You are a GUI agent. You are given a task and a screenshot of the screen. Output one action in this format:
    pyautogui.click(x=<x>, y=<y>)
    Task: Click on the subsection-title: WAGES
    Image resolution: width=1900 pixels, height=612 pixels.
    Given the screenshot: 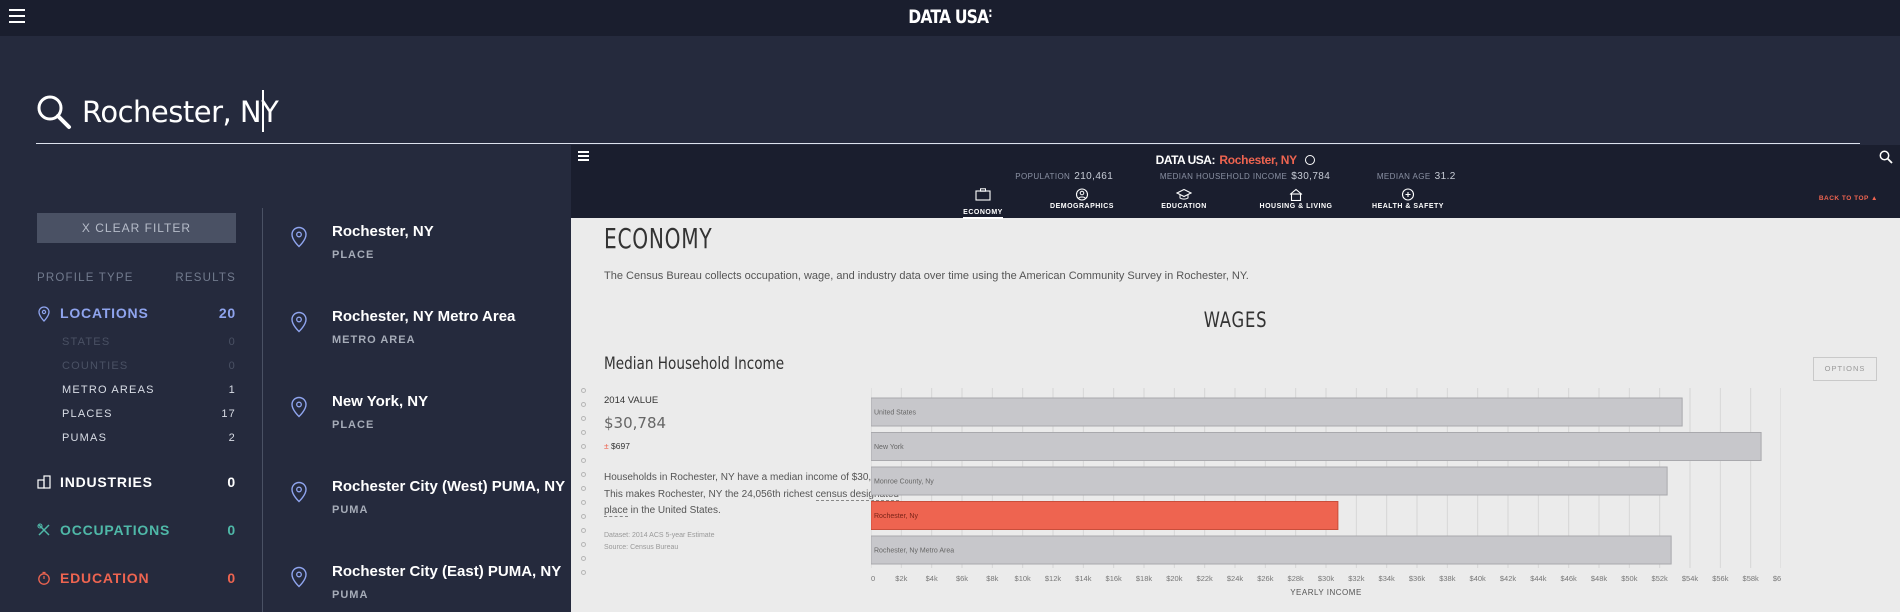 What is the action you would take?
    pyautogui.click(x=1235, y=320)
    